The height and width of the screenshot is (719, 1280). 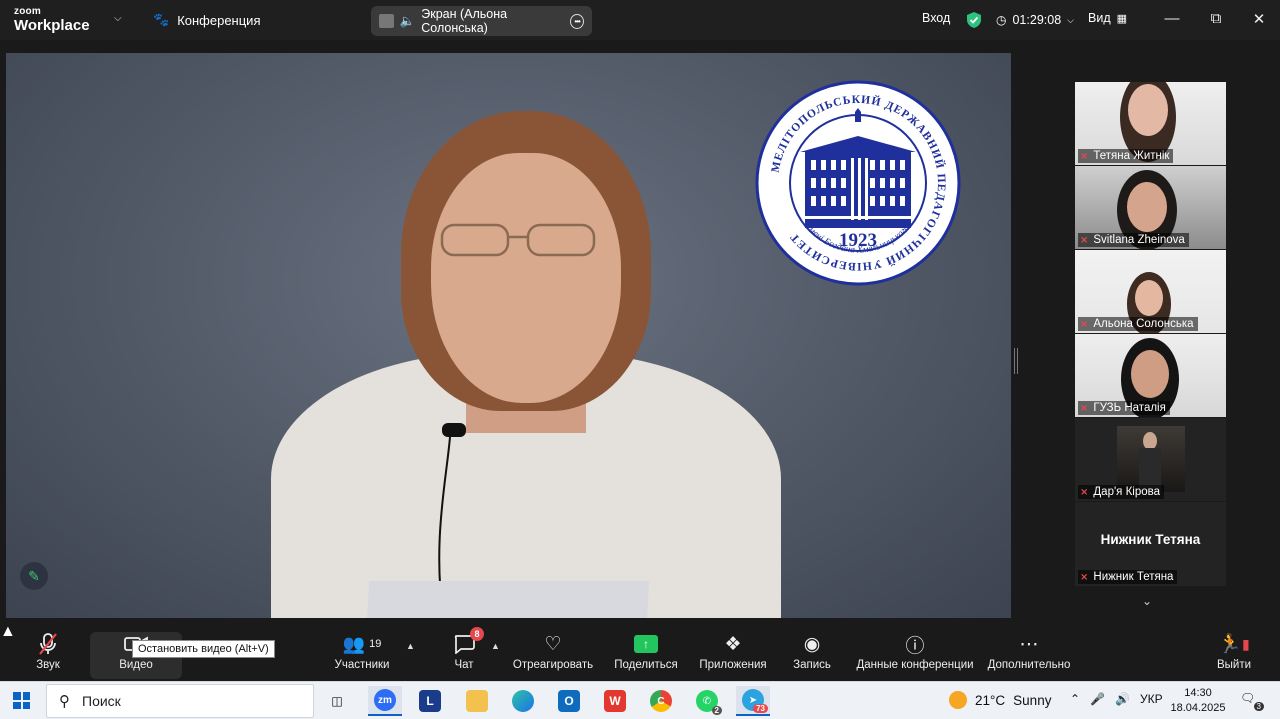 I want to click on leave-label: Выйти, so click(x=1234, y=665).